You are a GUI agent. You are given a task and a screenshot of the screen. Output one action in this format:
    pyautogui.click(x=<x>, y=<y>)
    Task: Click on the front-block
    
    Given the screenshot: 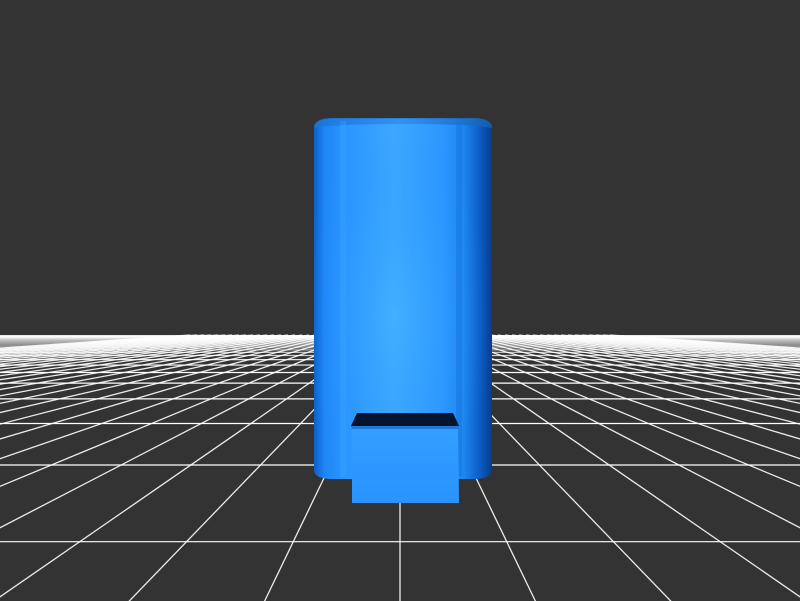 What is the action you would take?
    pyautogui.click(x=405, y=464)
    